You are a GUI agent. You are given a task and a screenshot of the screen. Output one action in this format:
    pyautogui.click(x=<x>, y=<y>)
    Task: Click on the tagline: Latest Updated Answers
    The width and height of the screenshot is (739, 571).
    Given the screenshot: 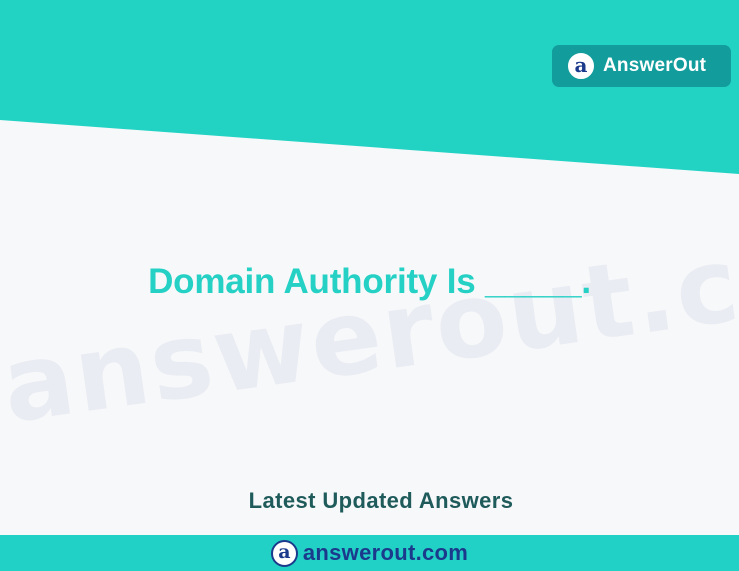 What is the action you would take?
    pyautogui.click(x=381, y=500)
    